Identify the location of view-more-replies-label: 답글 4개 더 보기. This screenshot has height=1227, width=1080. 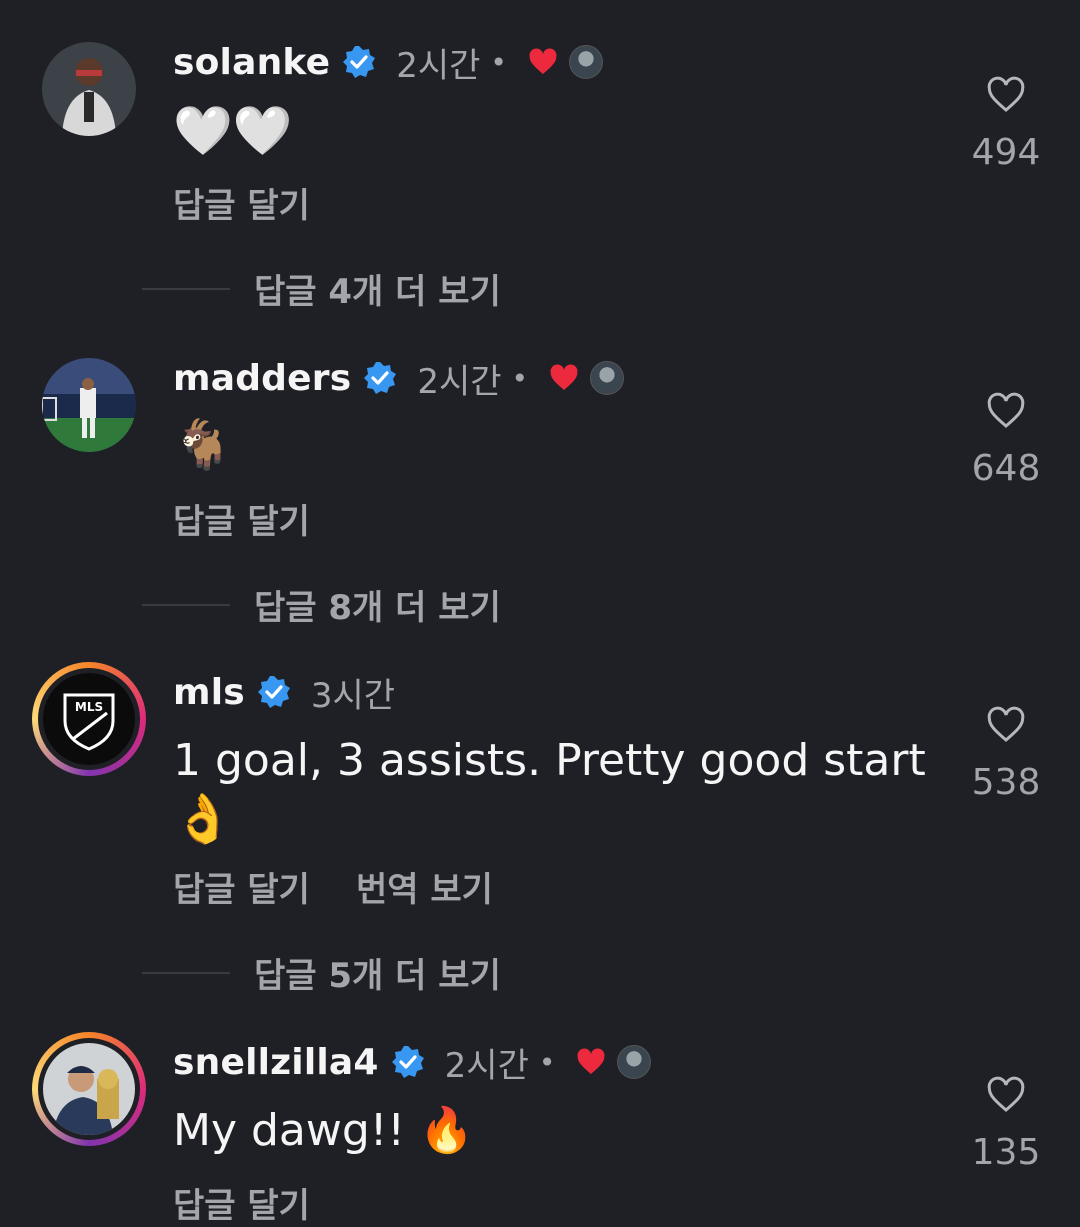
(377, 288).